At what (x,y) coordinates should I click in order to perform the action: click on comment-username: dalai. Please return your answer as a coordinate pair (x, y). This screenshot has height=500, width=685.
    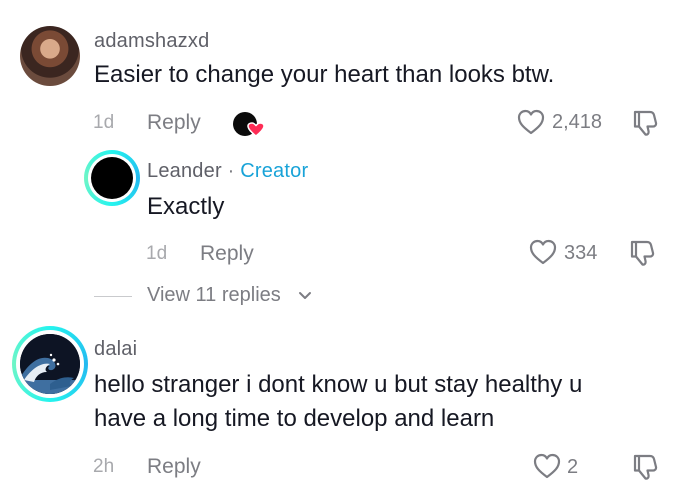
    Looking at the image, I should click on (115, 349).